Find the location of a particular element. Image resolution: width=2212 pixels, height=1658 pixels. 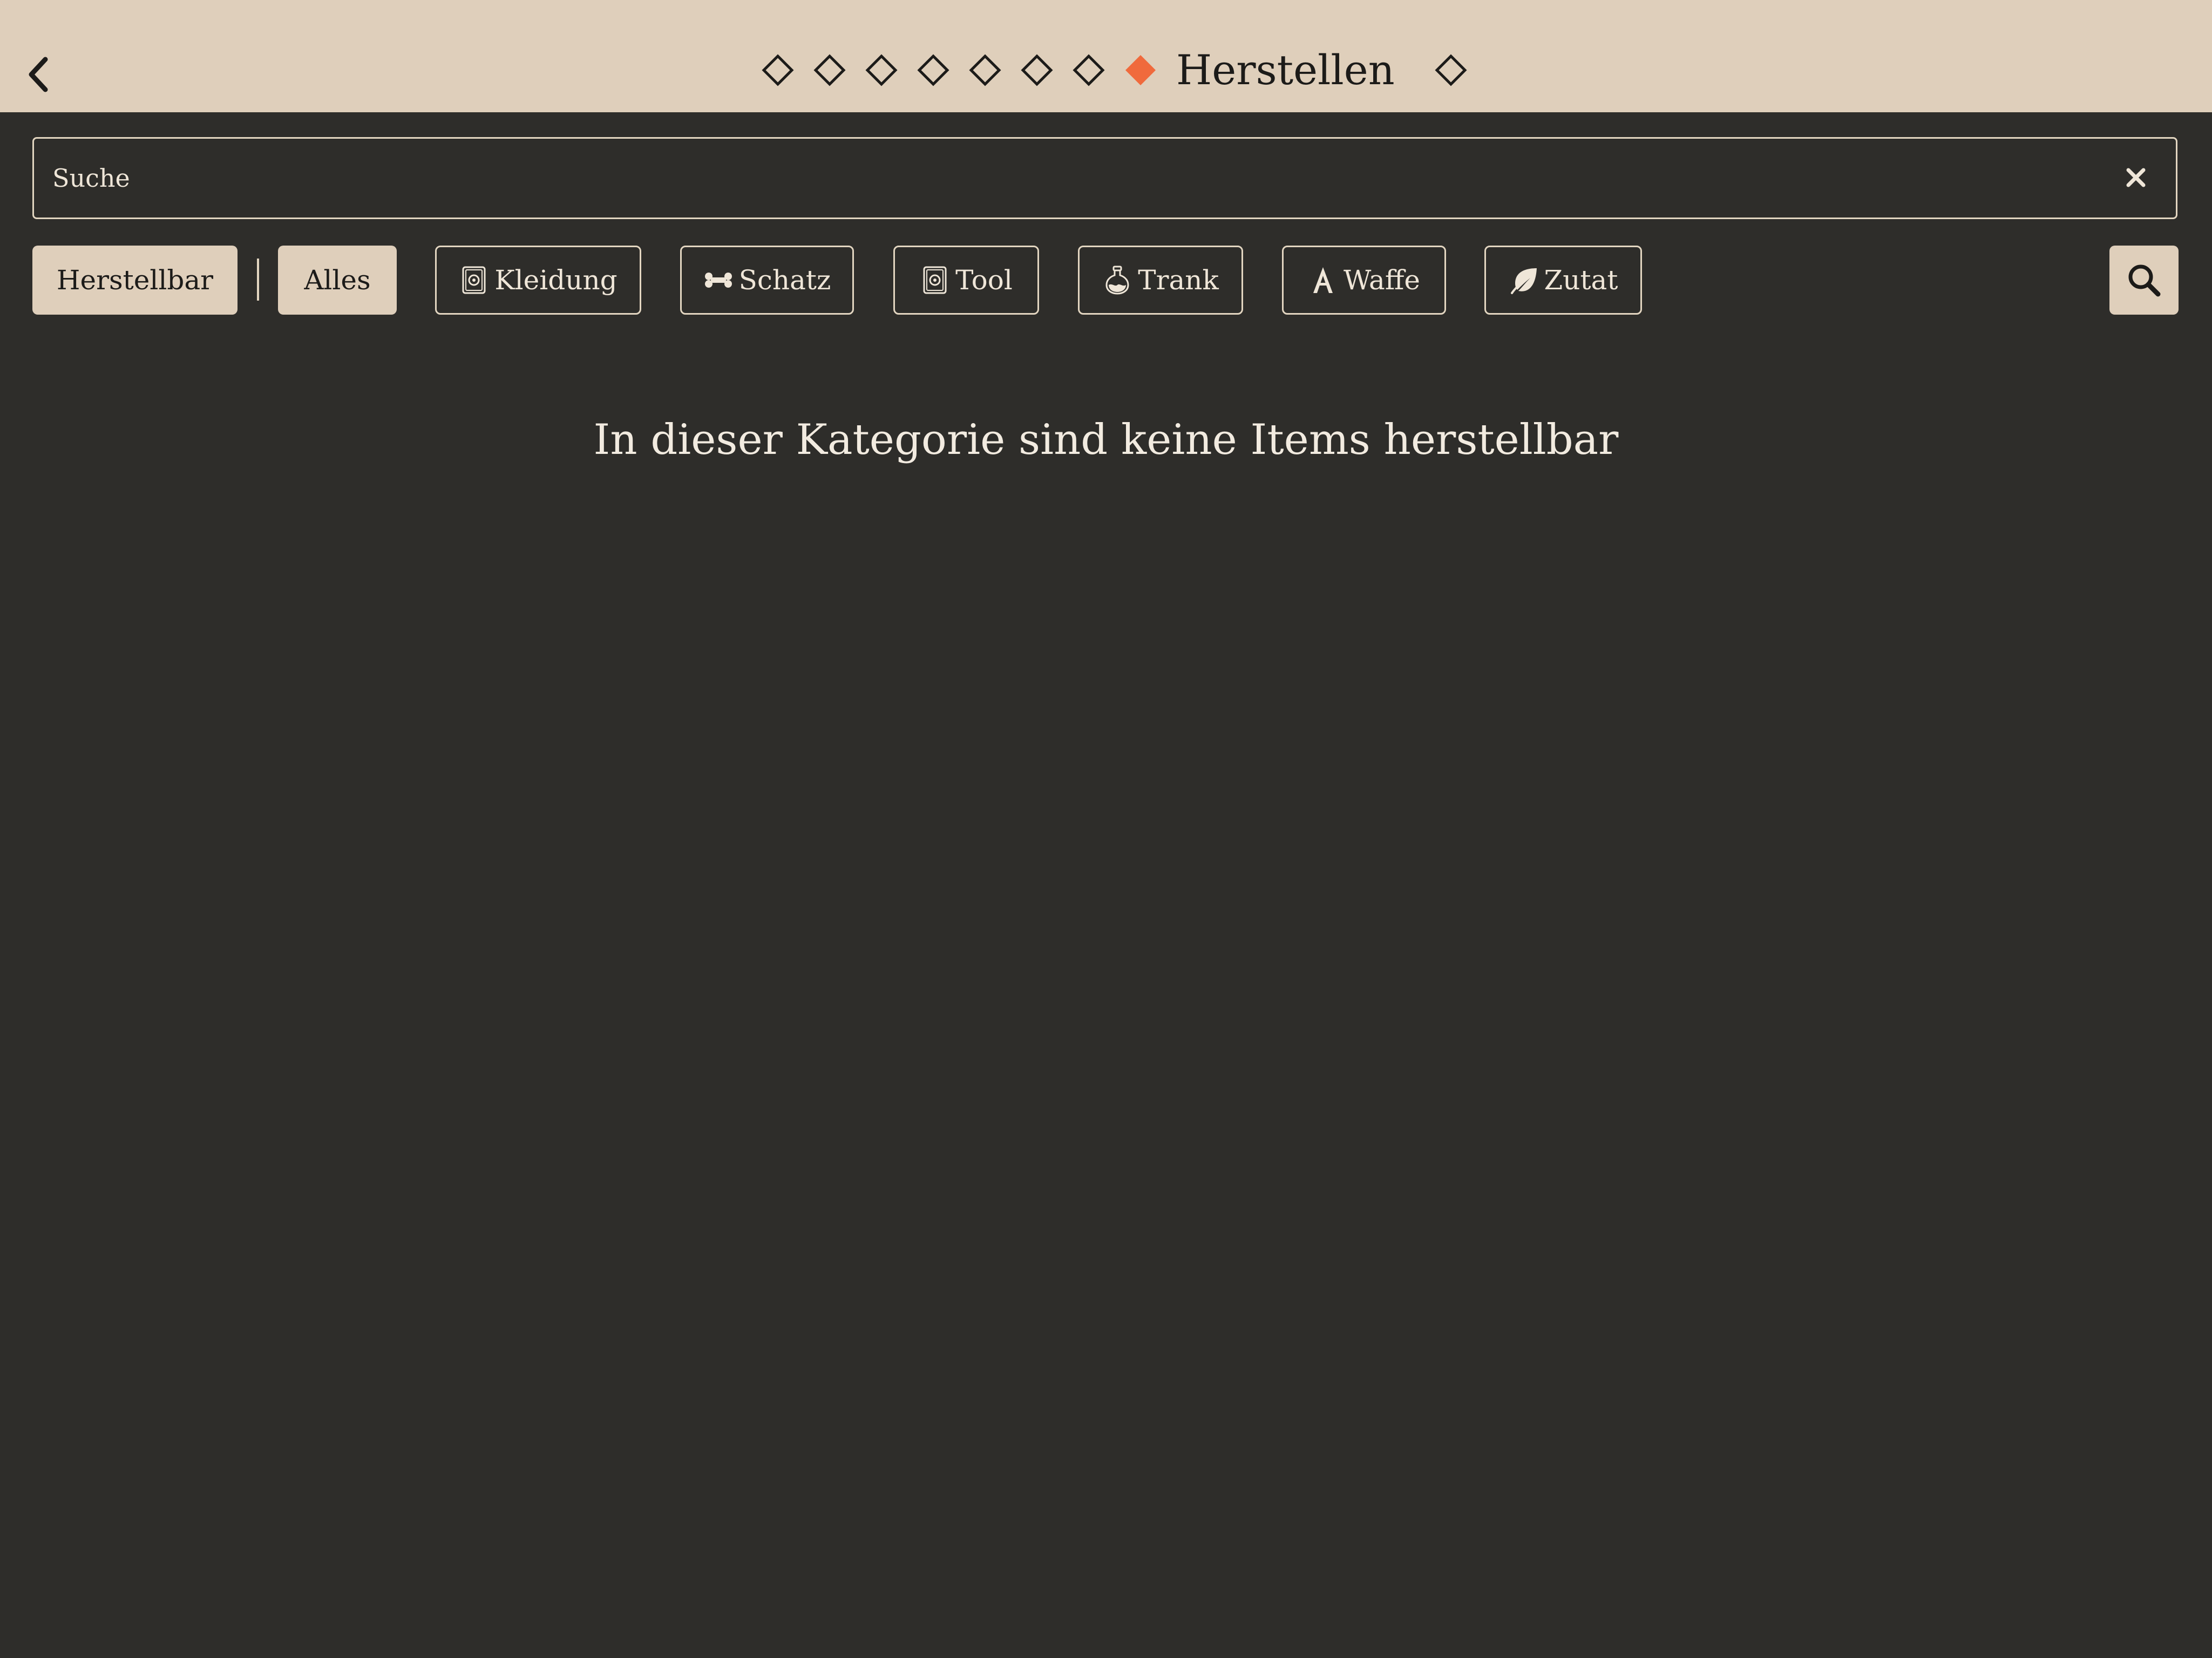

diamond-filled-icon is located at coordinates (1140, 70).